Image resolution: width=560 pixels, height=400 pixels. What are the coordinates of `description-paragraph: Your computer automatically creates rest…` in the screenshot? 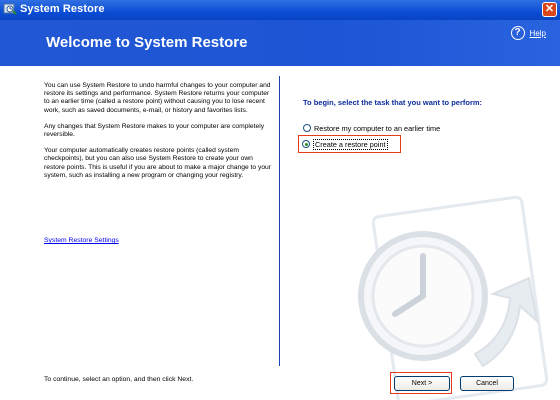 It's located at (157, 163).